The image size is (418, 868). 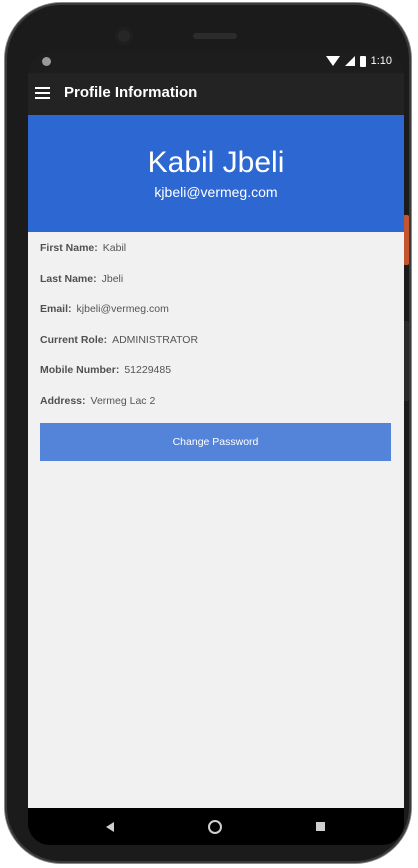 I want to click on info-row-email: Email: kjbeli@vermeg.com, so click(x=216, y=309).